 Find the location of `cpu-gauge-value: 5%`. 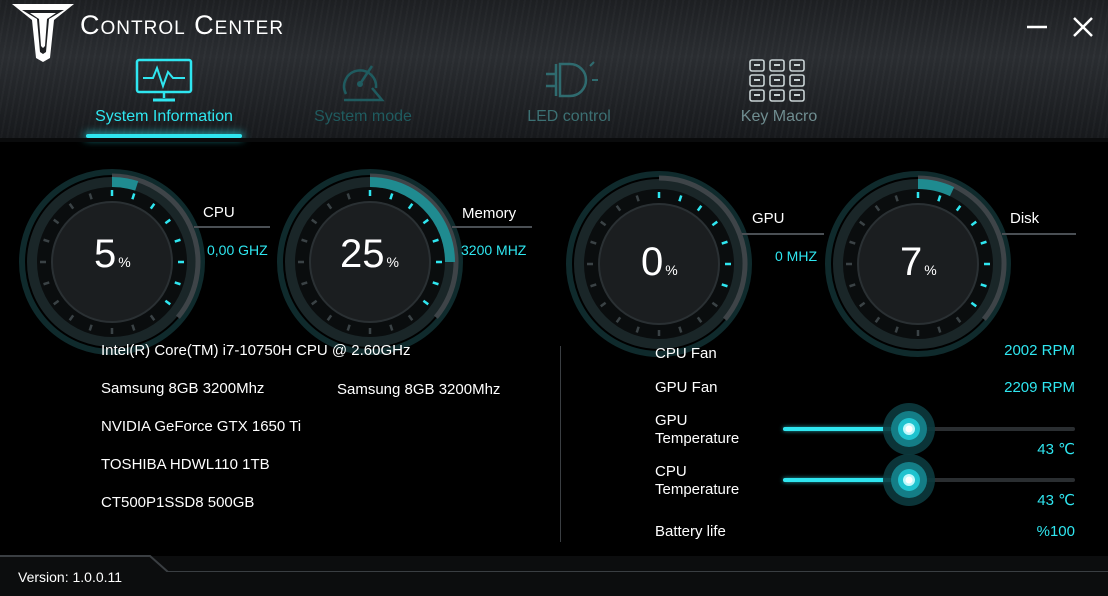

cpu-gauge-value: 5% is located at coordinates (112, 254).